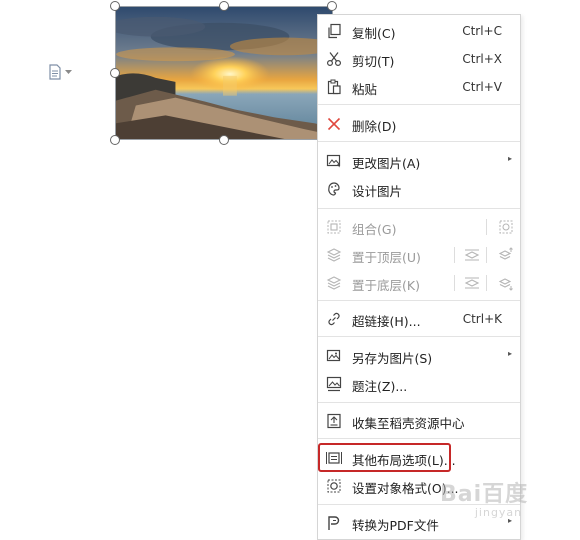 The width and height of the screenshot is (580, 540). I want to click on menu-item-design-image: 设计图片, so click(419, 189).